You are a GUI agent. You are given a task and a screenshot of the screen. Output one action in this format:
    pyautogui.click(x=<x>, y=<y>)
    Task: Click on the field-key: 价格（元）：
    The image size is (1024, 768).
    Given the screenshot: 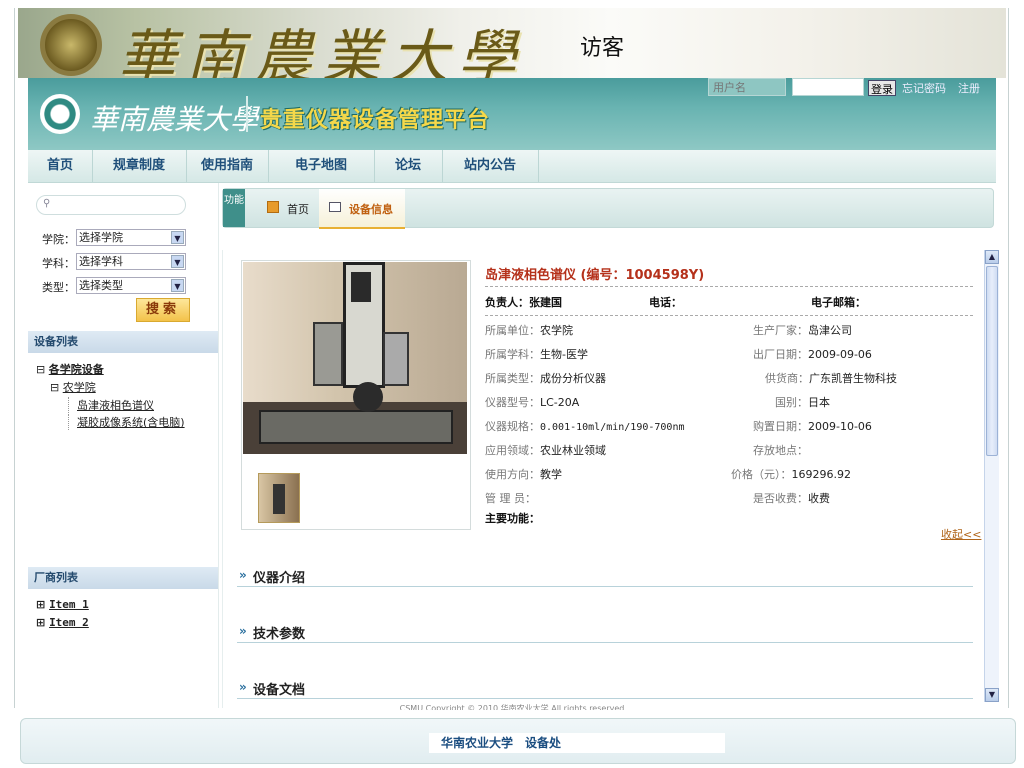 What is the action you would take?
    pyautogui.click(x=761, y=474)
    